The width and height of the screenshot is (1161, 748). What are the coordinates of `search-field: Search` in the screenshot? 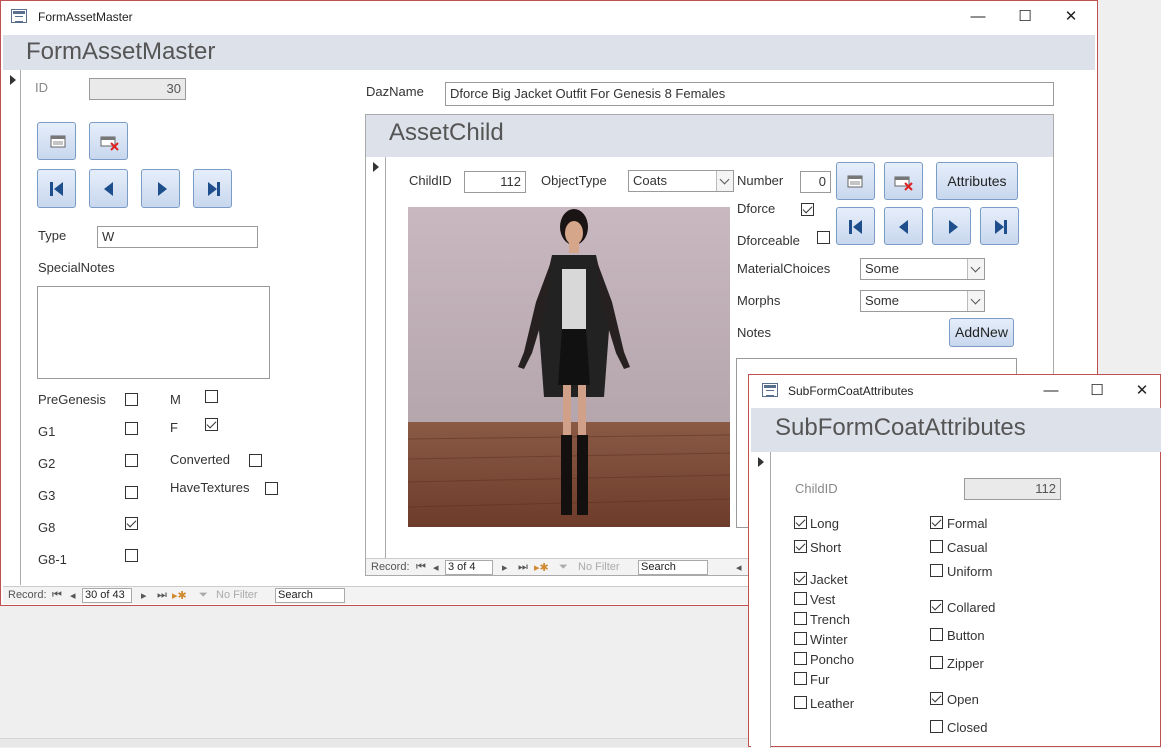 It's located at (310, 595).